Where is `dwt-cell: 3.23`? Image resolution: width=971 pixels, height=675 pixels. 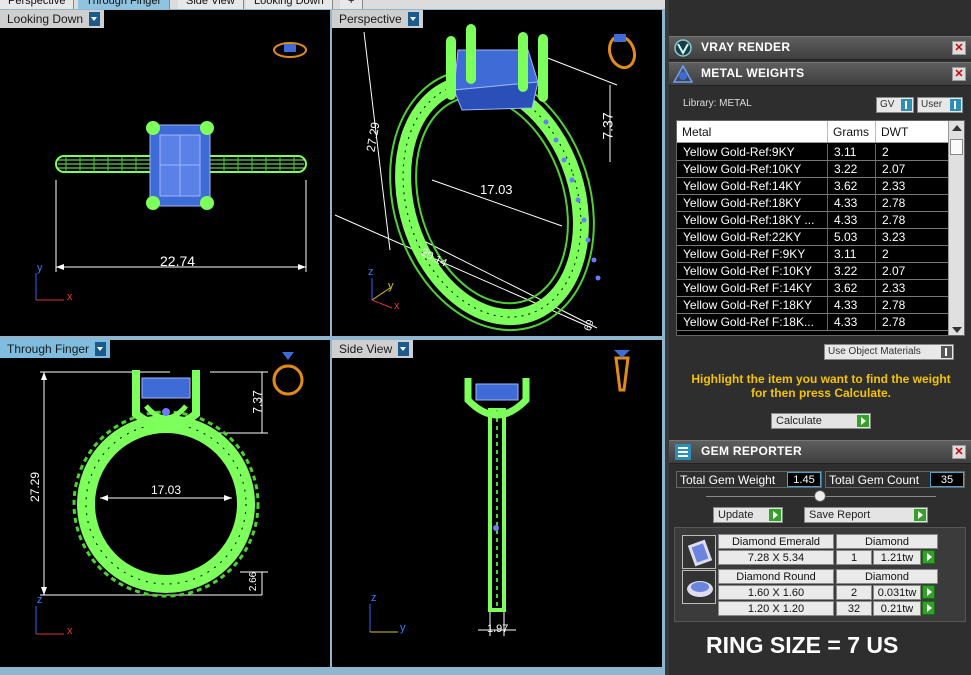 dwt-cell: 3.23 is located at coordinates (912, 237).